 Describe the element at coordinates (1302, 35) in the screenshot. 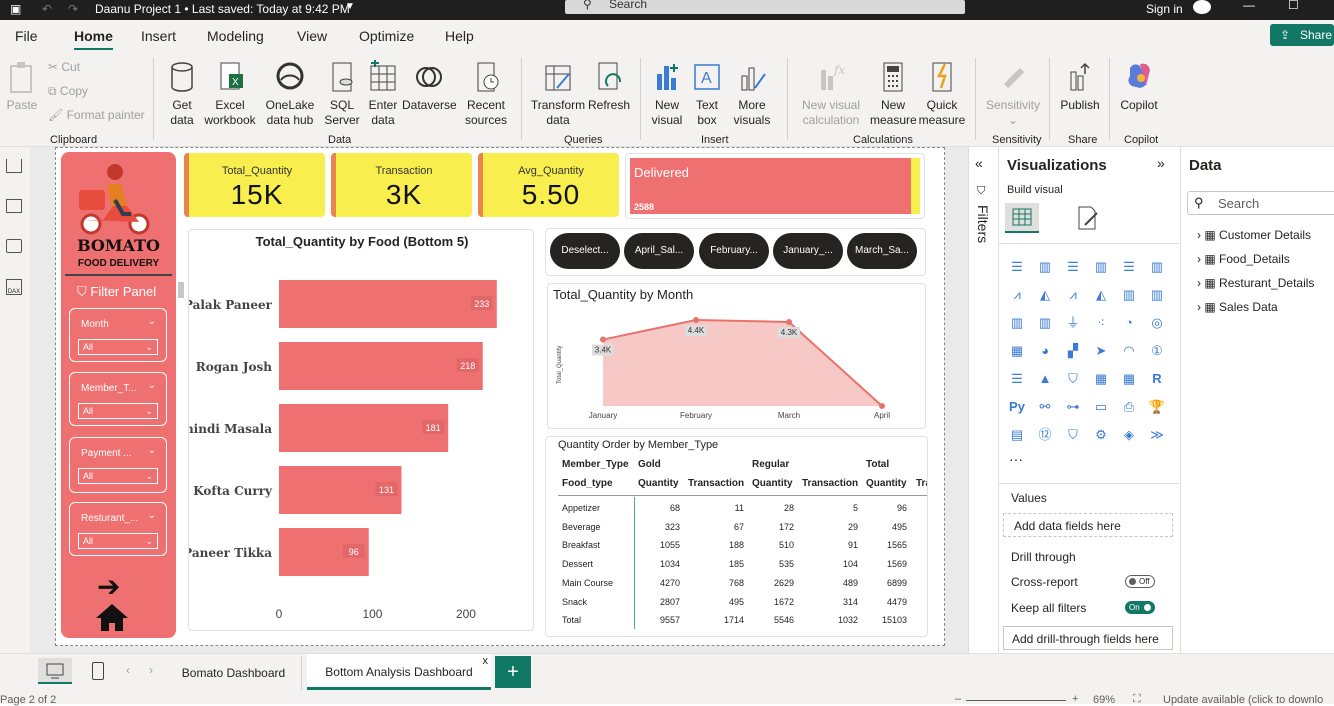

I see `share-button: ⇪ Share` at that location.